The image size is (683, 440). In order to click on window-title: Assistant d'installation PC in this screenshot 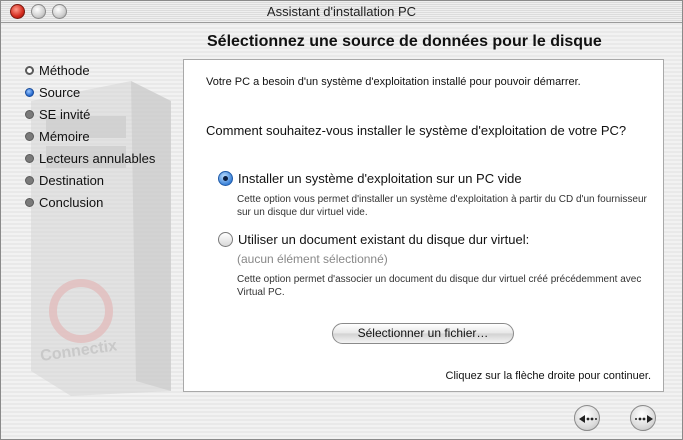, I will do `click(341, 11)`.